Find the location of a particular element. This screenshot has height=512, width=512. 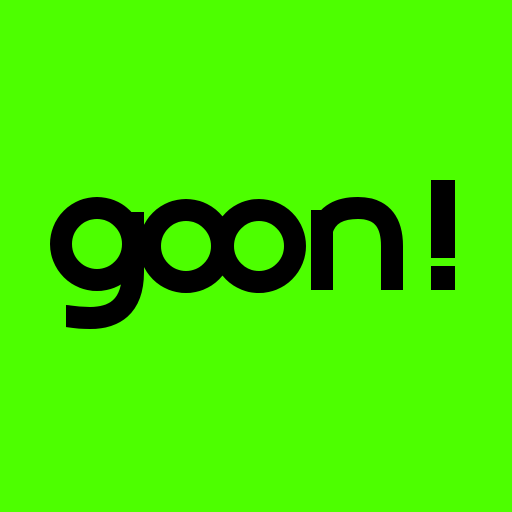

letter-o-first is located at coordinates (186, 246).